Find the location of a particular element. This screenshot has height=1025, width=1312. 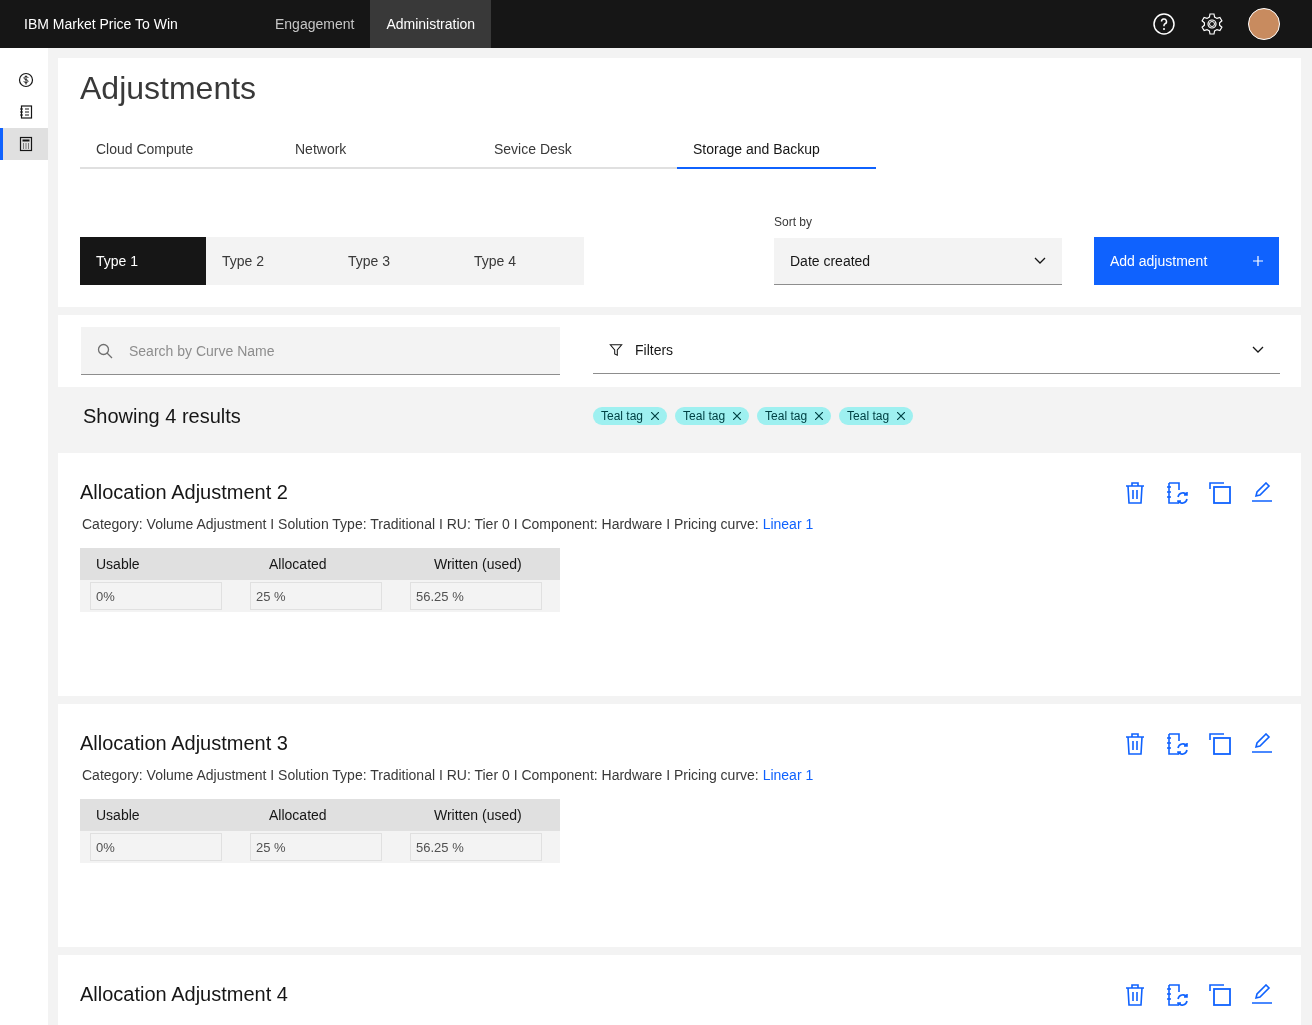

calculator-icon is located at coordinates (25, 144).